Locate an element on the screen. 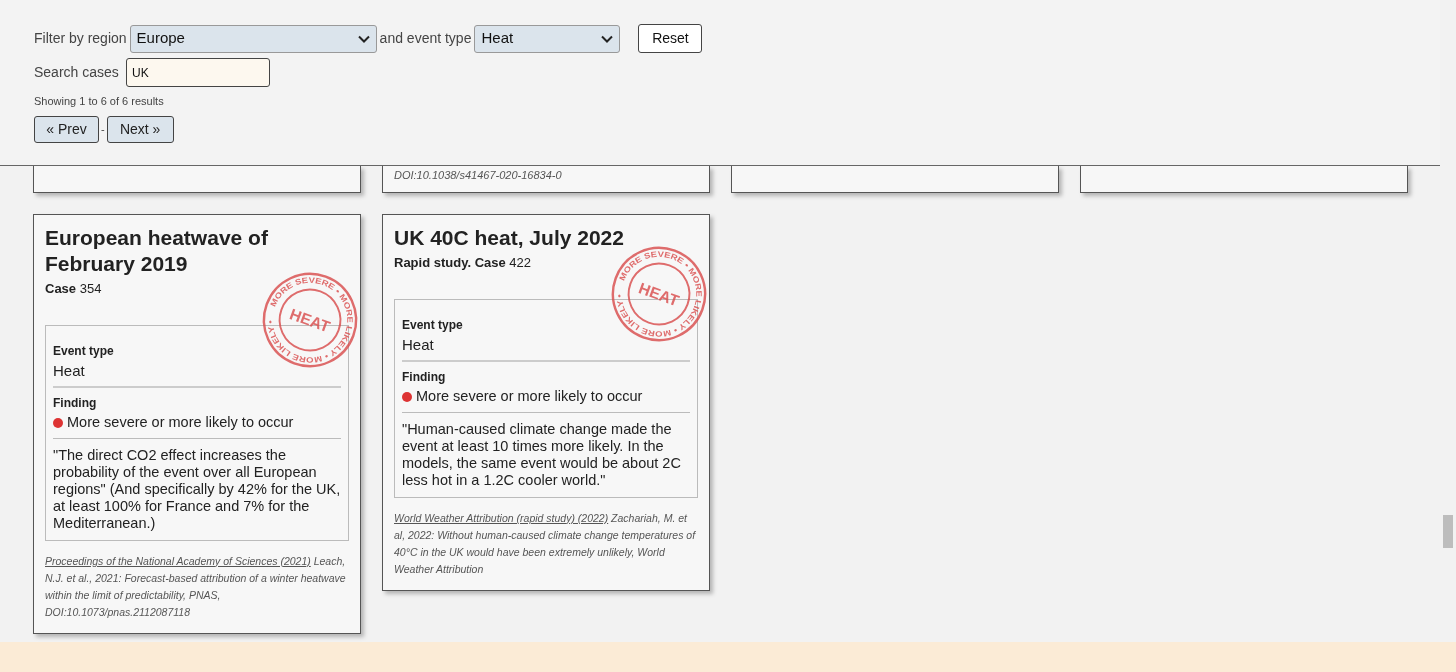 This screenshot has height=672, width=1456. source-citation: Proceedings of the National Academy of Sciences (2021) Leach, N.J. et al., 2021: Forecast-based attribution of a winter heatwave within the limit of predictability, PNAS, DOI:10.1073/pnas.2112087118 is located at coordinates (196, 586).